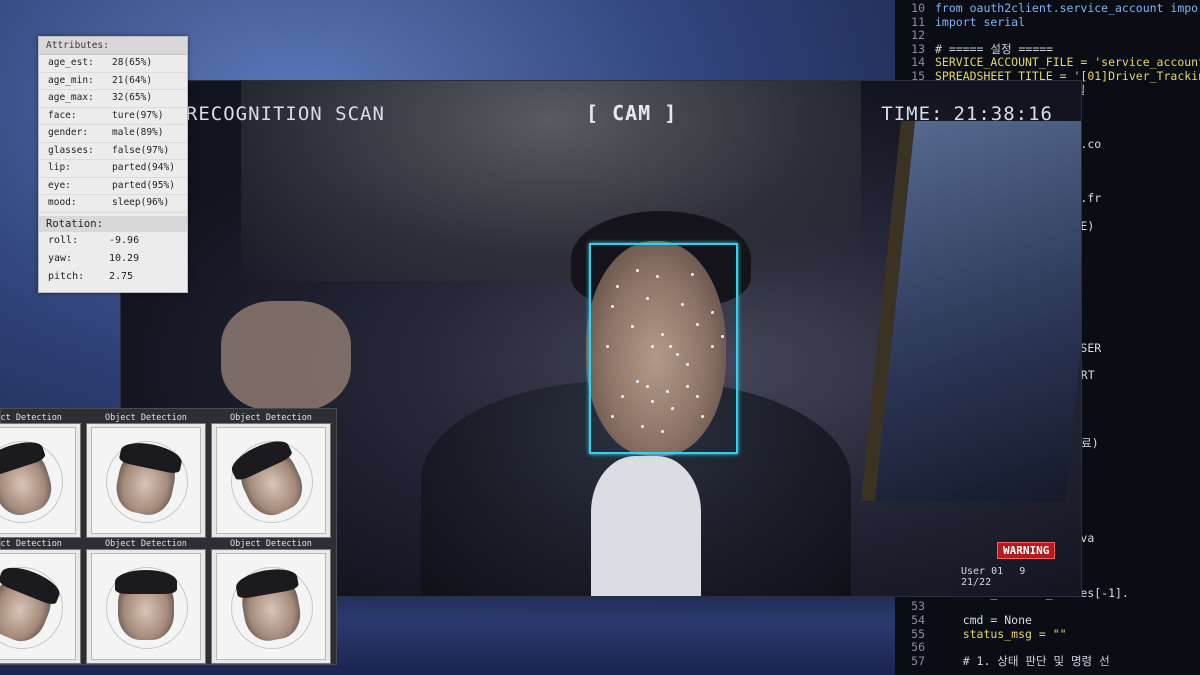  I want to click on face-bounding-box, so click(663, 348).